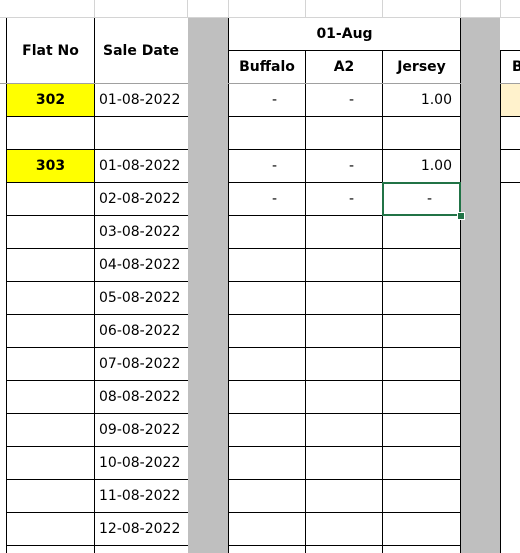 The width and height of the screenshot is (520, 553). Describe the element at coordinates (141, 133) in the screenshot. I see `sale-date-cell` at that location.